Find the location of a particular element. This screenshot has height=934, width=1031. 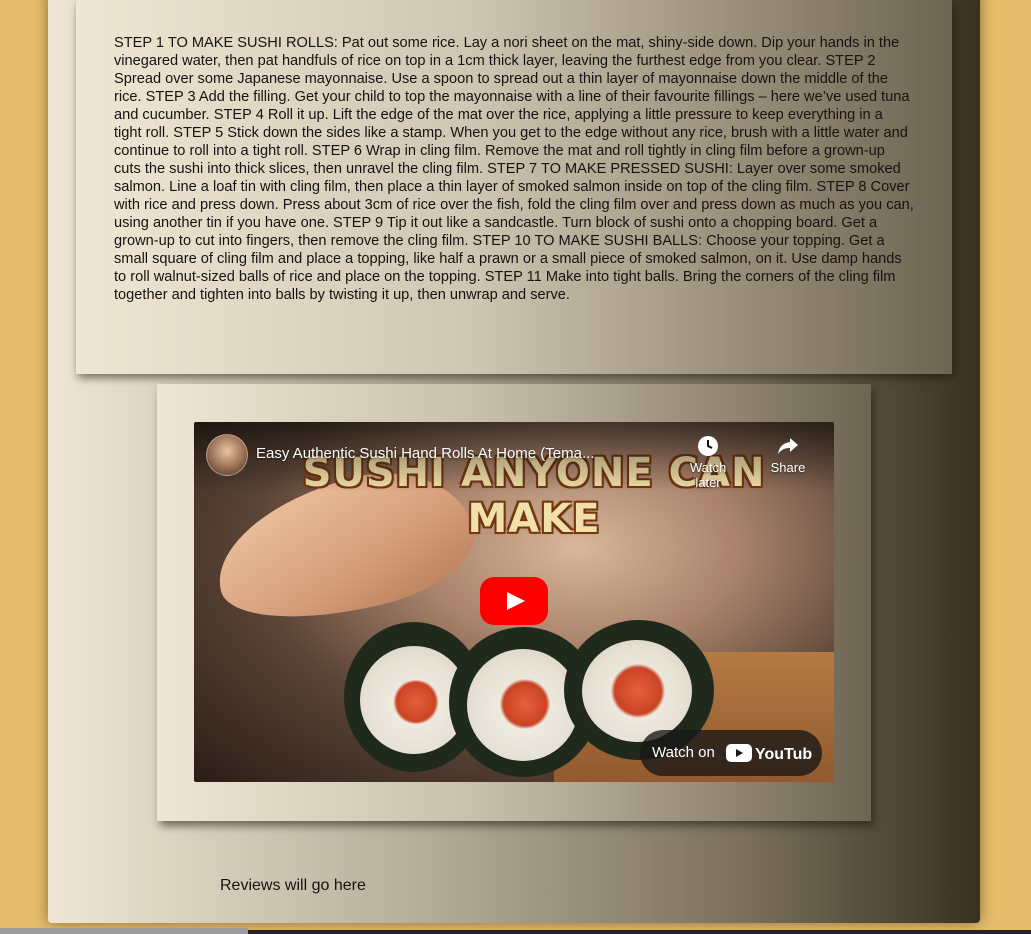

youtube-wordmark: YouTube is located at coordinates (783, 754).